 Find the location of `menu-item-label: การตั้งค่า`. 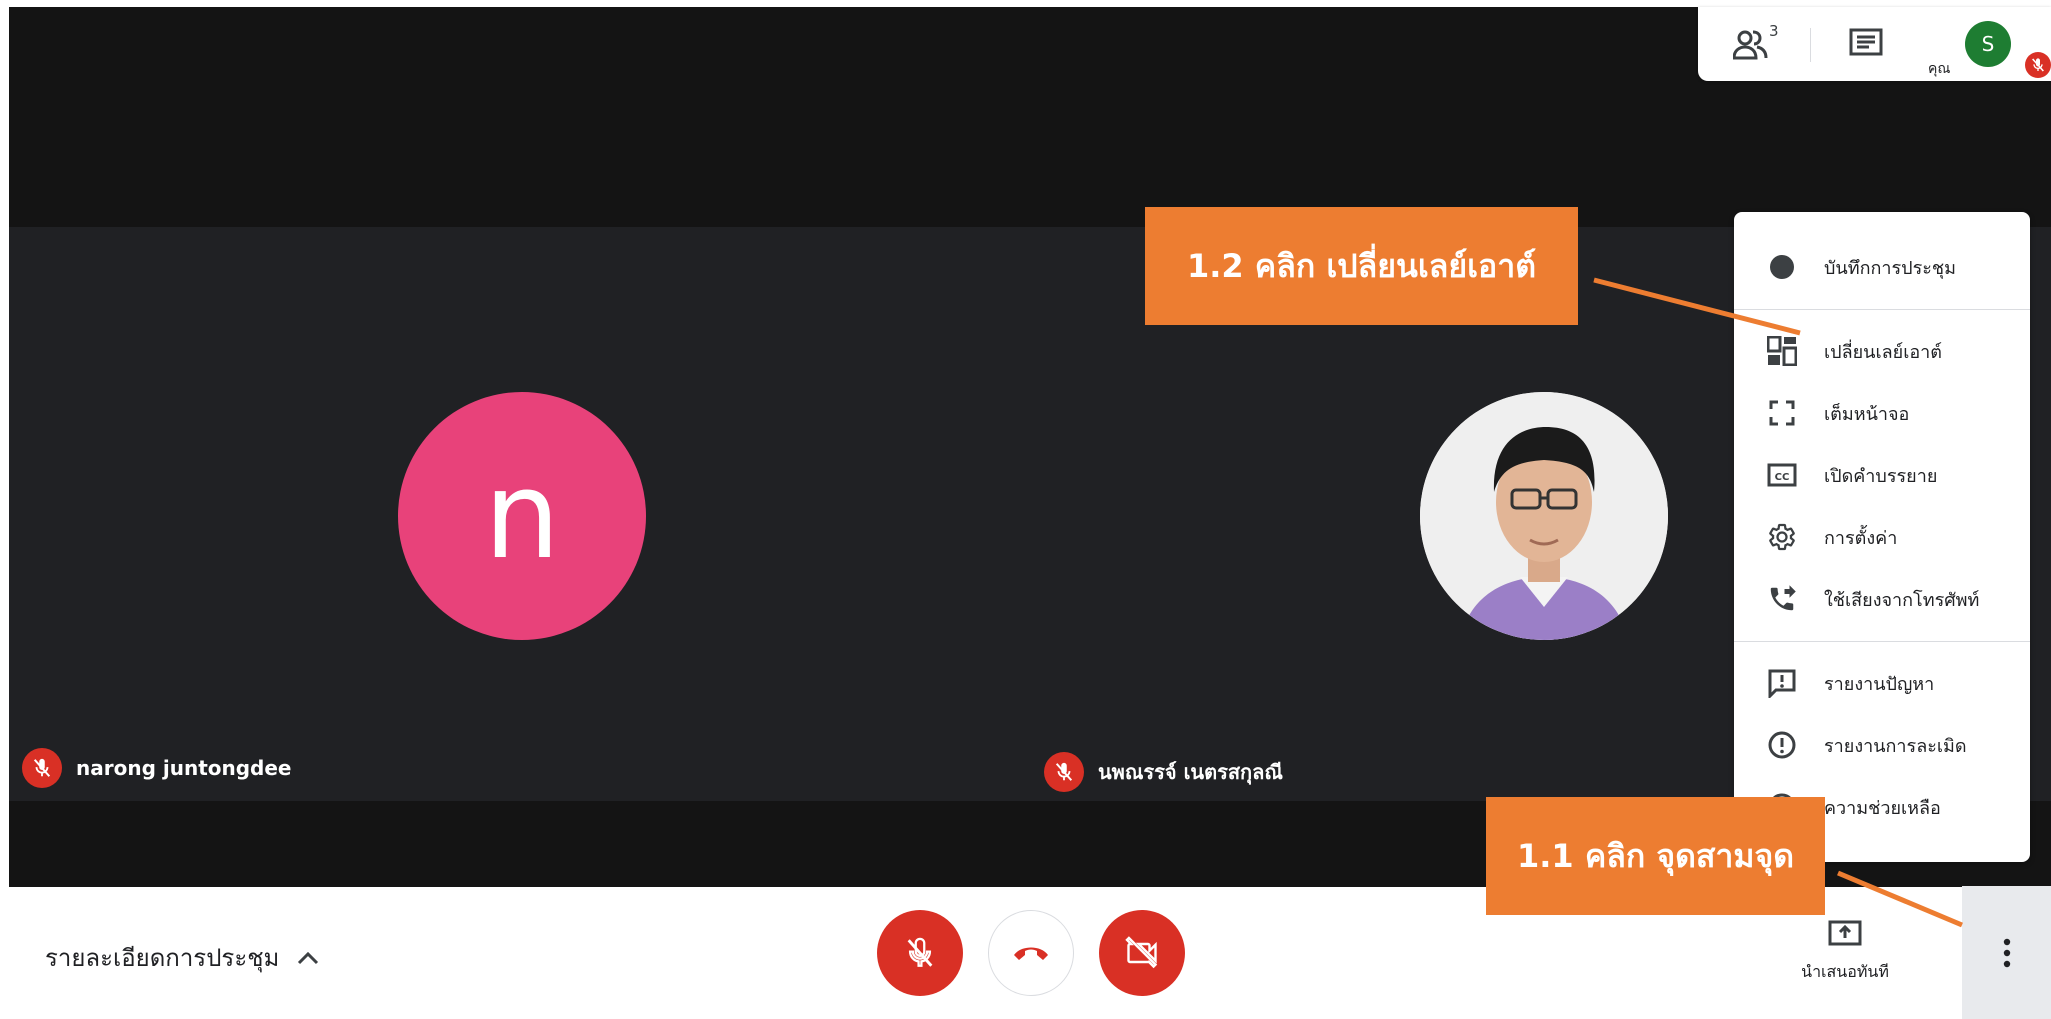

menu-item-label: การตั้งค่า is located at coordinates (1861, 538).